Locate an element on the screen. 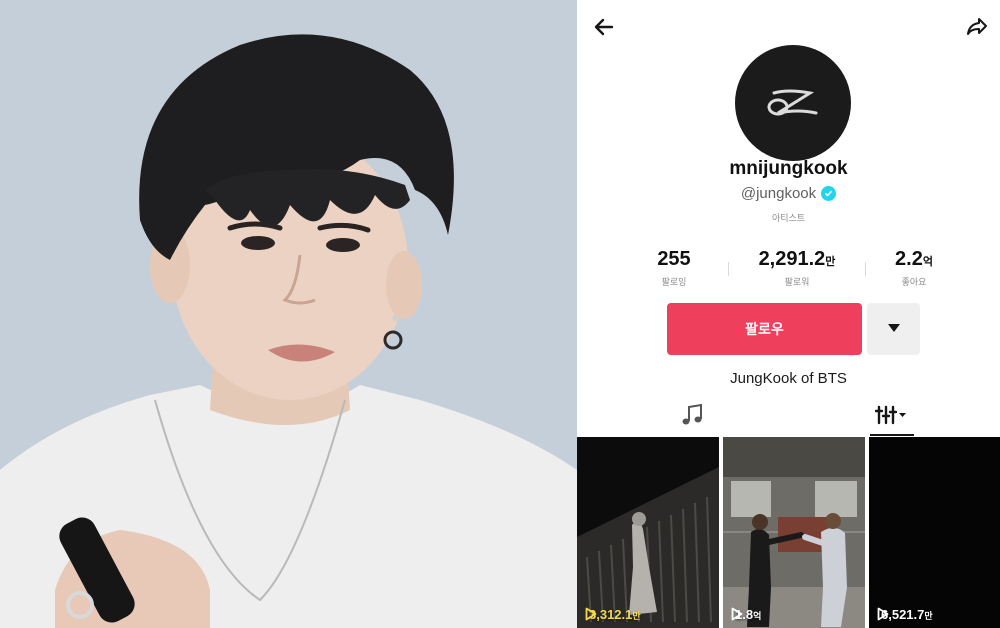 This screenshot has width=1000, height=628. share-arrow-icon is located at coordinates (977, 29).